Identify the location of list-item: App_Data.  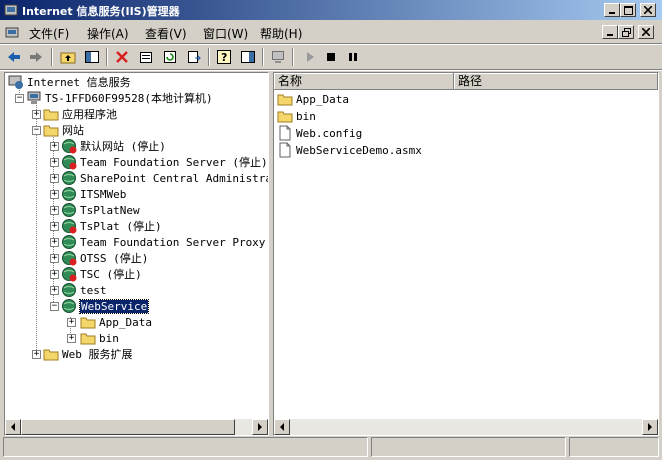
(313, 99).